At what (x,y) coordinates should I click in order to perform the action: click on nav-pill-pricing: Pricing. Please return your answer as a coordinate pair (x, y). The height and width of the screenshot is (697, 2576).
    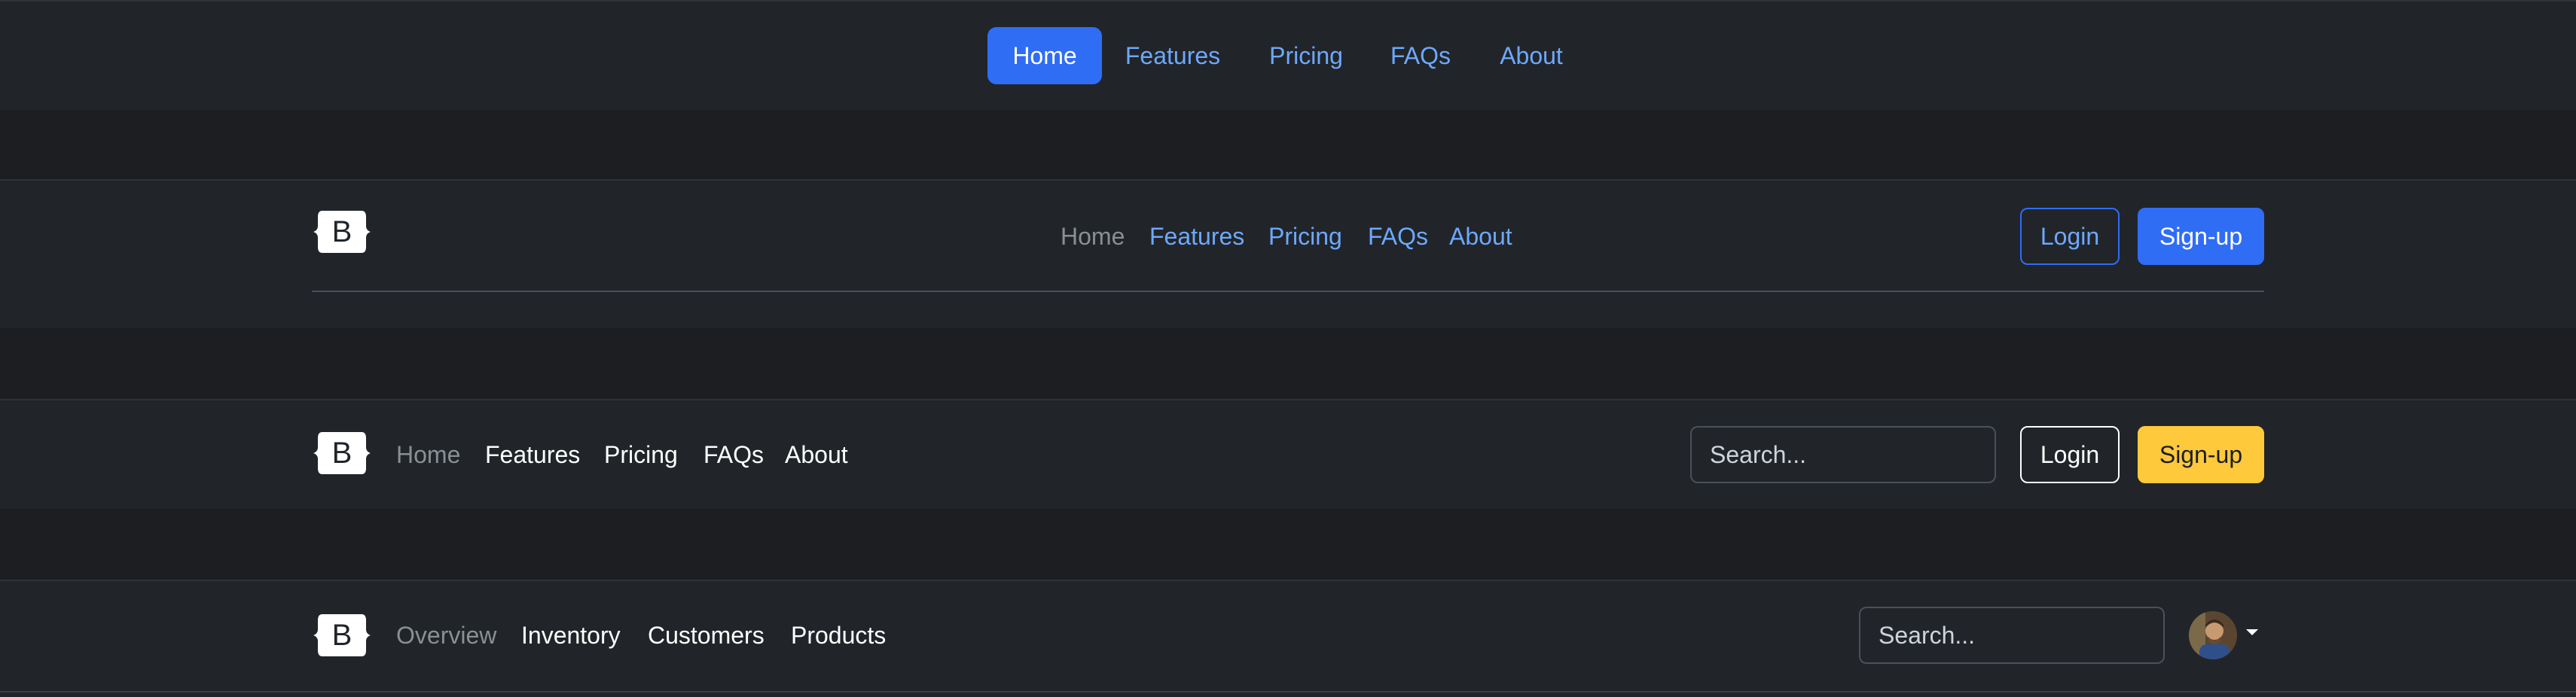
    Looking at the image, I should click on (1306, 55).